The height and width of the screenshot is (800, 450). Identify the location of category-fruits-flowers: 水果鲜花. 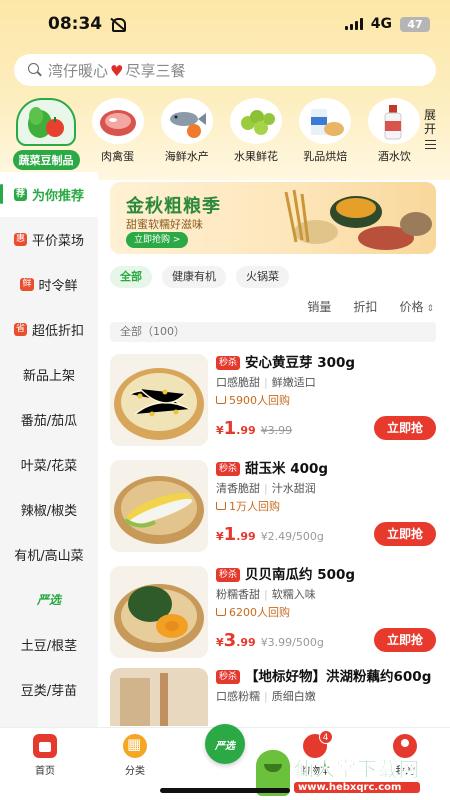
(255, 134).